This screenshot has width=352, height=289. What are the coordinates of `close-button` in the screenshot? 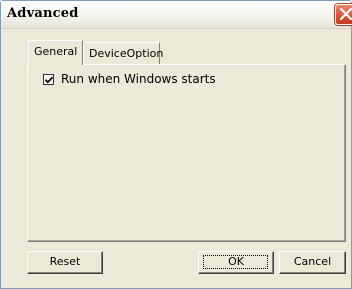 It's located at (343, 14).